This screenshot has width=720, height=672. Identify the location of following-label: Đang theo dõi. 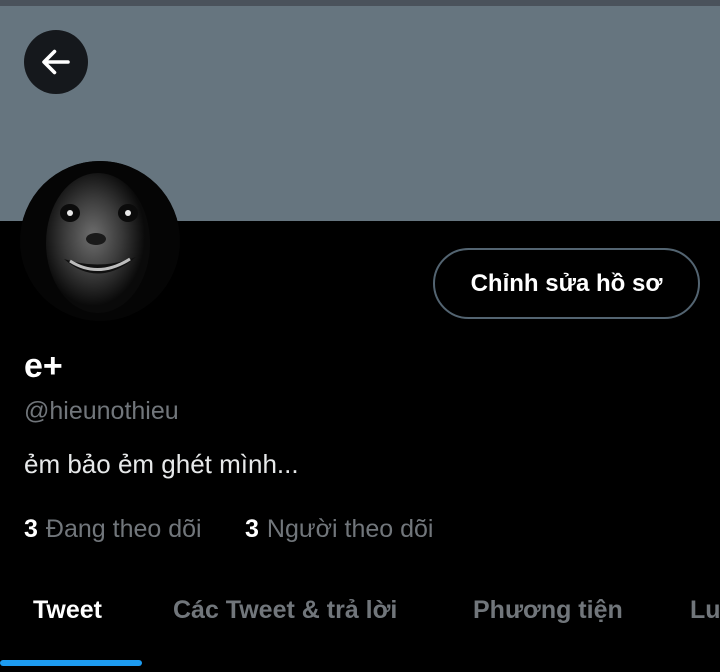
(123, 529).